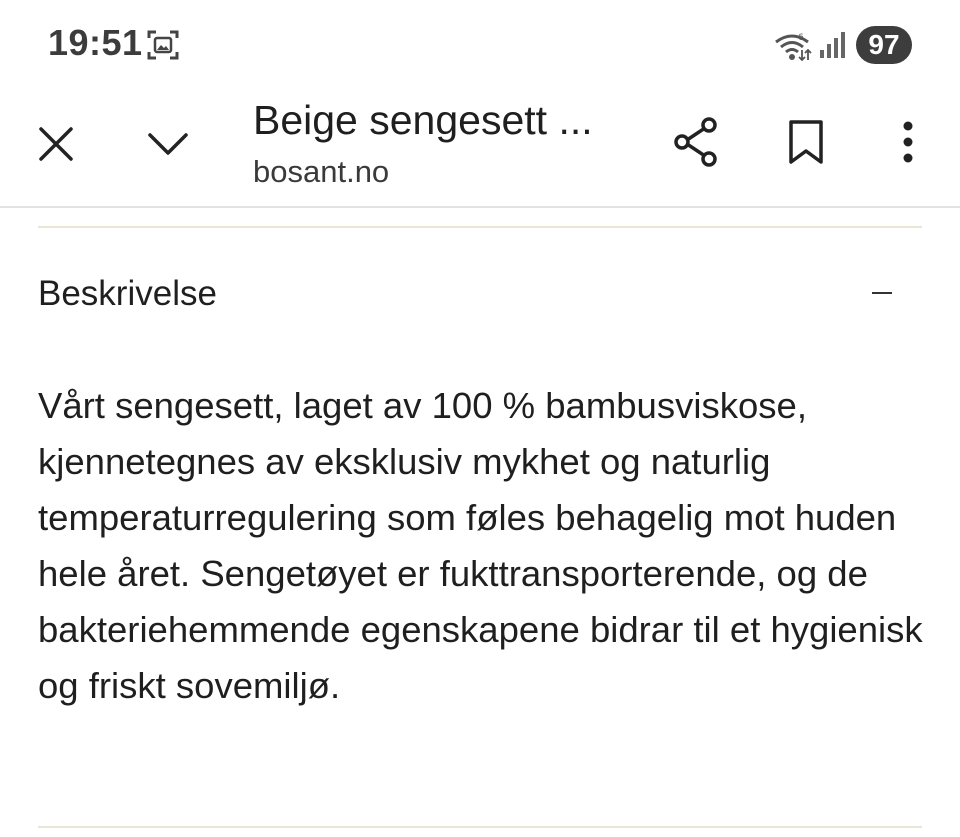  Describe the element at coordinates (480, 45) in the screenshot. I see `status-bar: 19:51 6 97` at that location.